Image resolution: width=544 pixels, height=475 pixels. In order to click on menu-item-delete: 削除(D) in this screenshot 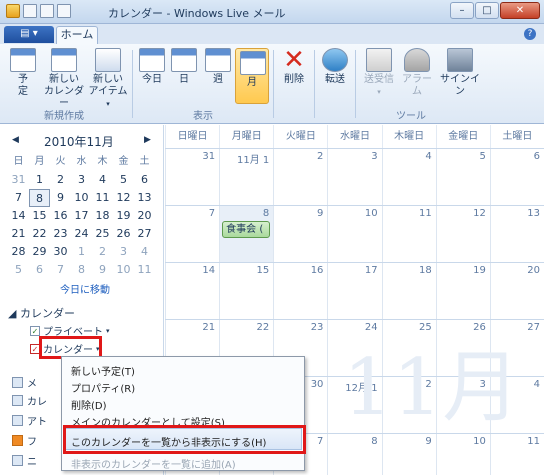, I will do `click(89, 404)`.